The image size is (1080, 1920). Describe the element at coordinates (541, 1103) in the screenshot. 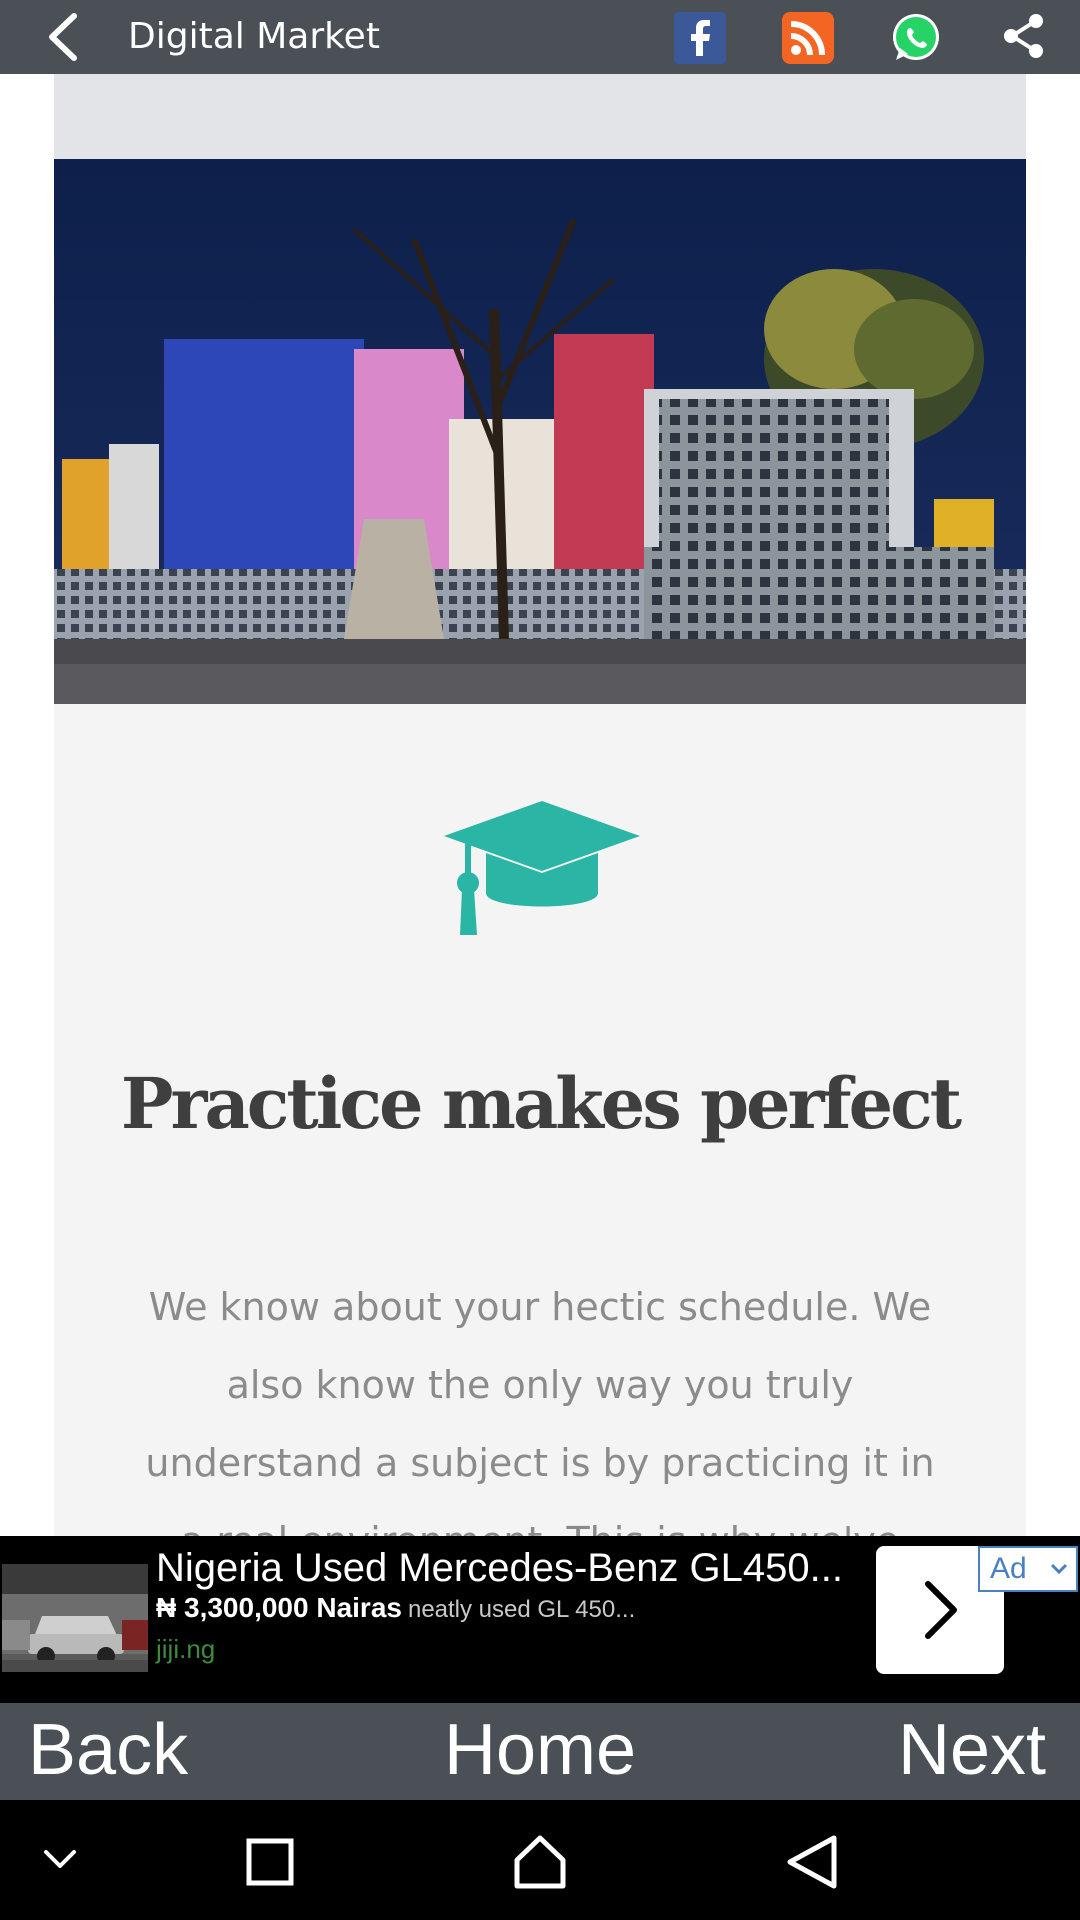

I see `section-heading: Practice makes perfect` at that location.